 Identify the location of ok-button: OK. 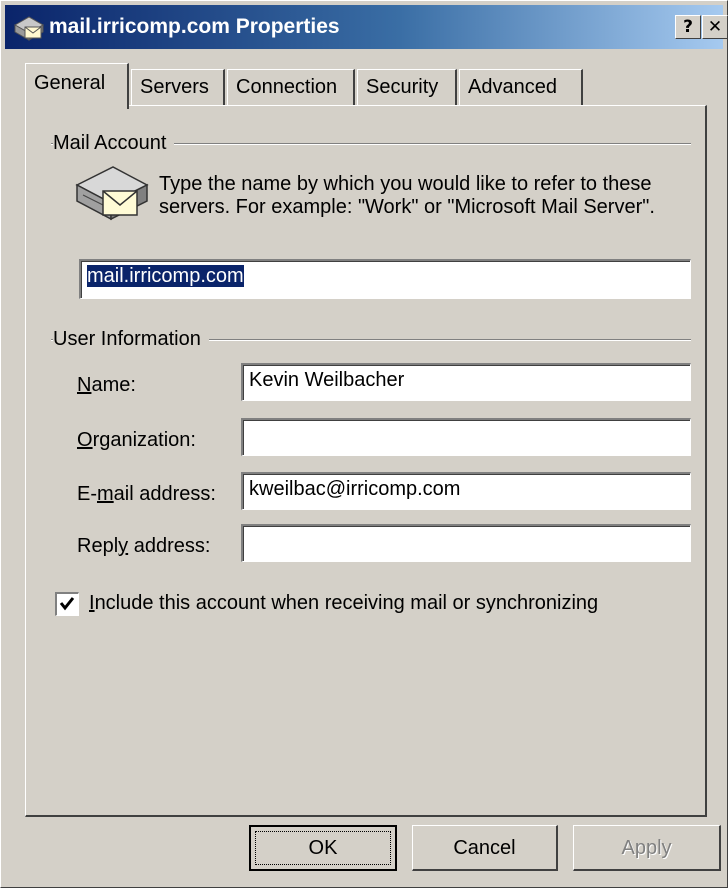
(323, 848).